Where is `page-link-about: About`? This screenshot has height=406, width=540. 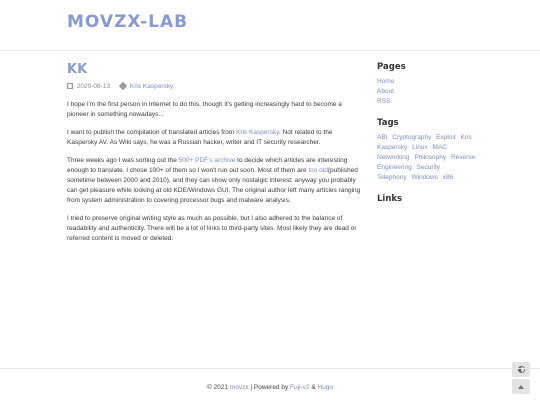 page-link-about: About is located at coordinates (432, 92).